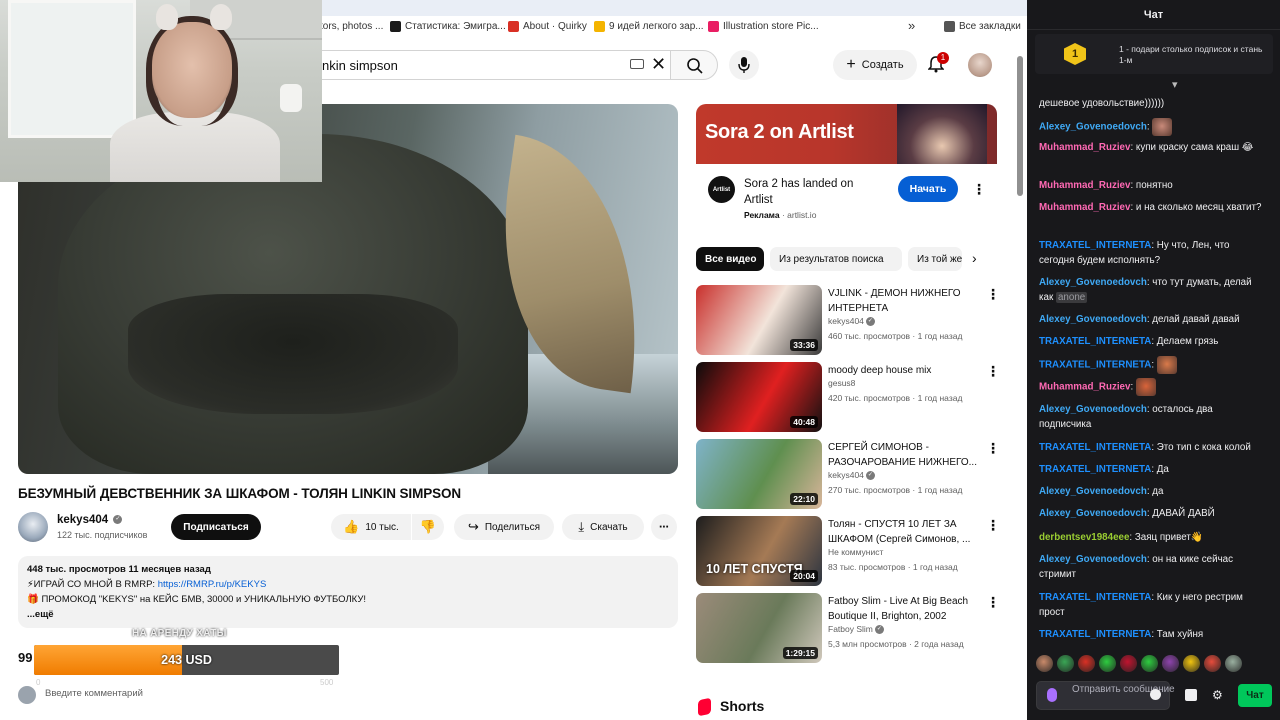 The image size is (1280, 720). What do you see at coordinates (904, 370) in the screenshot?
I see `recommendation-title: moody deep house mix` at bounding box center [904, 370].